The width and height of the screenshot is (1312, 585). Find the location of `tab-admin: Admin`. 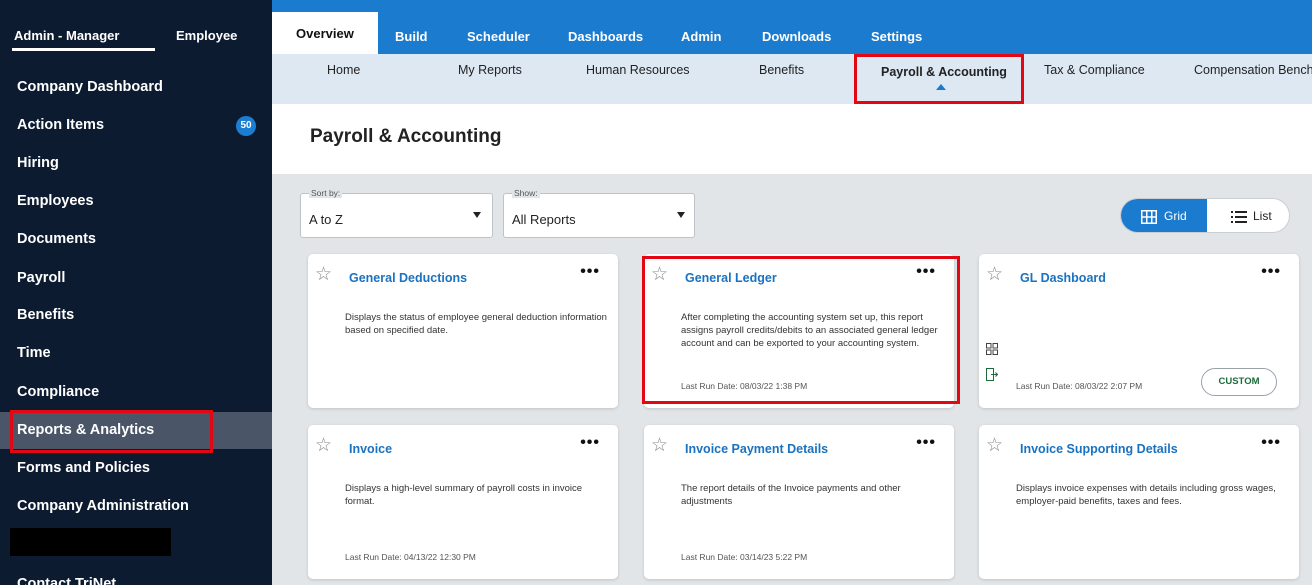

tab-admin: Admin is located at coordinates (701, 36).